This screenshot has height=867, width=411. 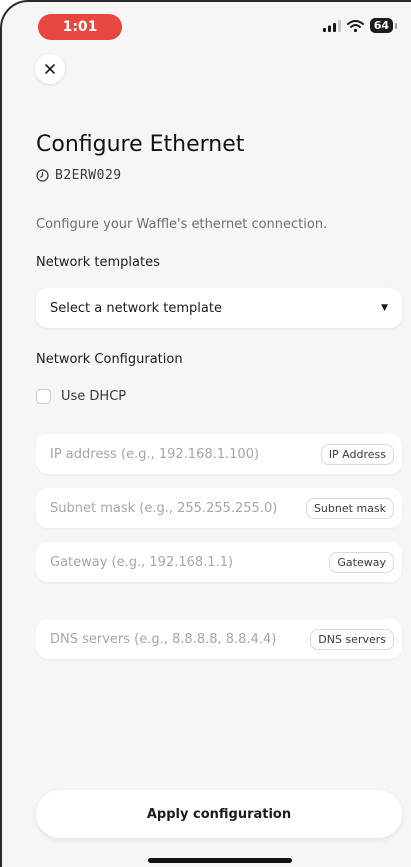 What do you see at coordinates (357, 454) in the screenshot?
I see `ip-address-tag: IP Address` at bounding box center [357, 454].